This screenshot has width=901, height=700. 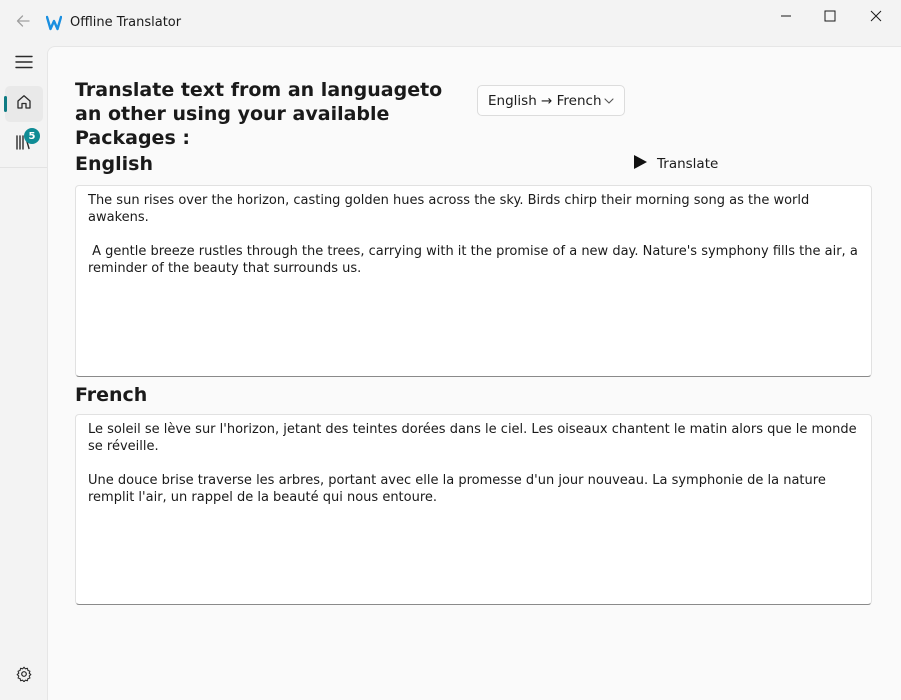 What do you see at coordinates (450, 23) in the screenshot?
I see `title-bar: Offline Translator` at bounding box center [450, 23].